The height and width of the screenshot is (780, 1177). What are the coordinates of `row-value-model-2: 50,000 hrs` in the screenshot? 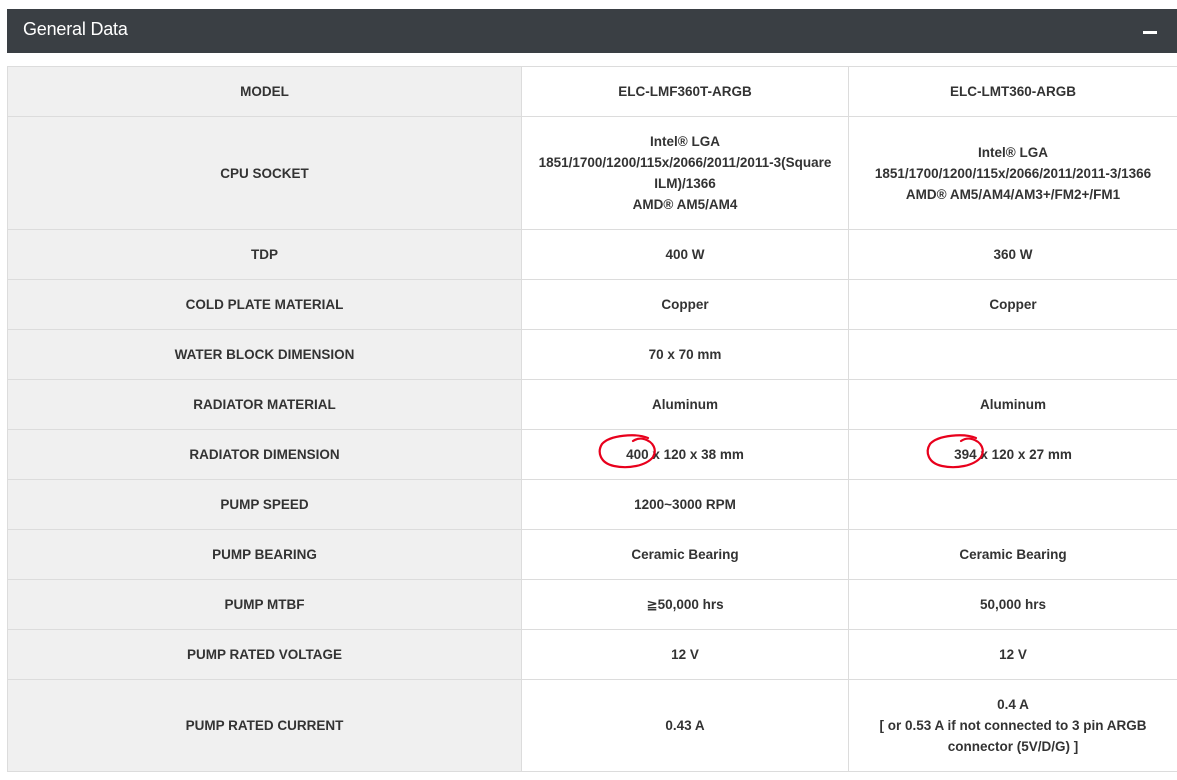 It's located at (1012, 604).